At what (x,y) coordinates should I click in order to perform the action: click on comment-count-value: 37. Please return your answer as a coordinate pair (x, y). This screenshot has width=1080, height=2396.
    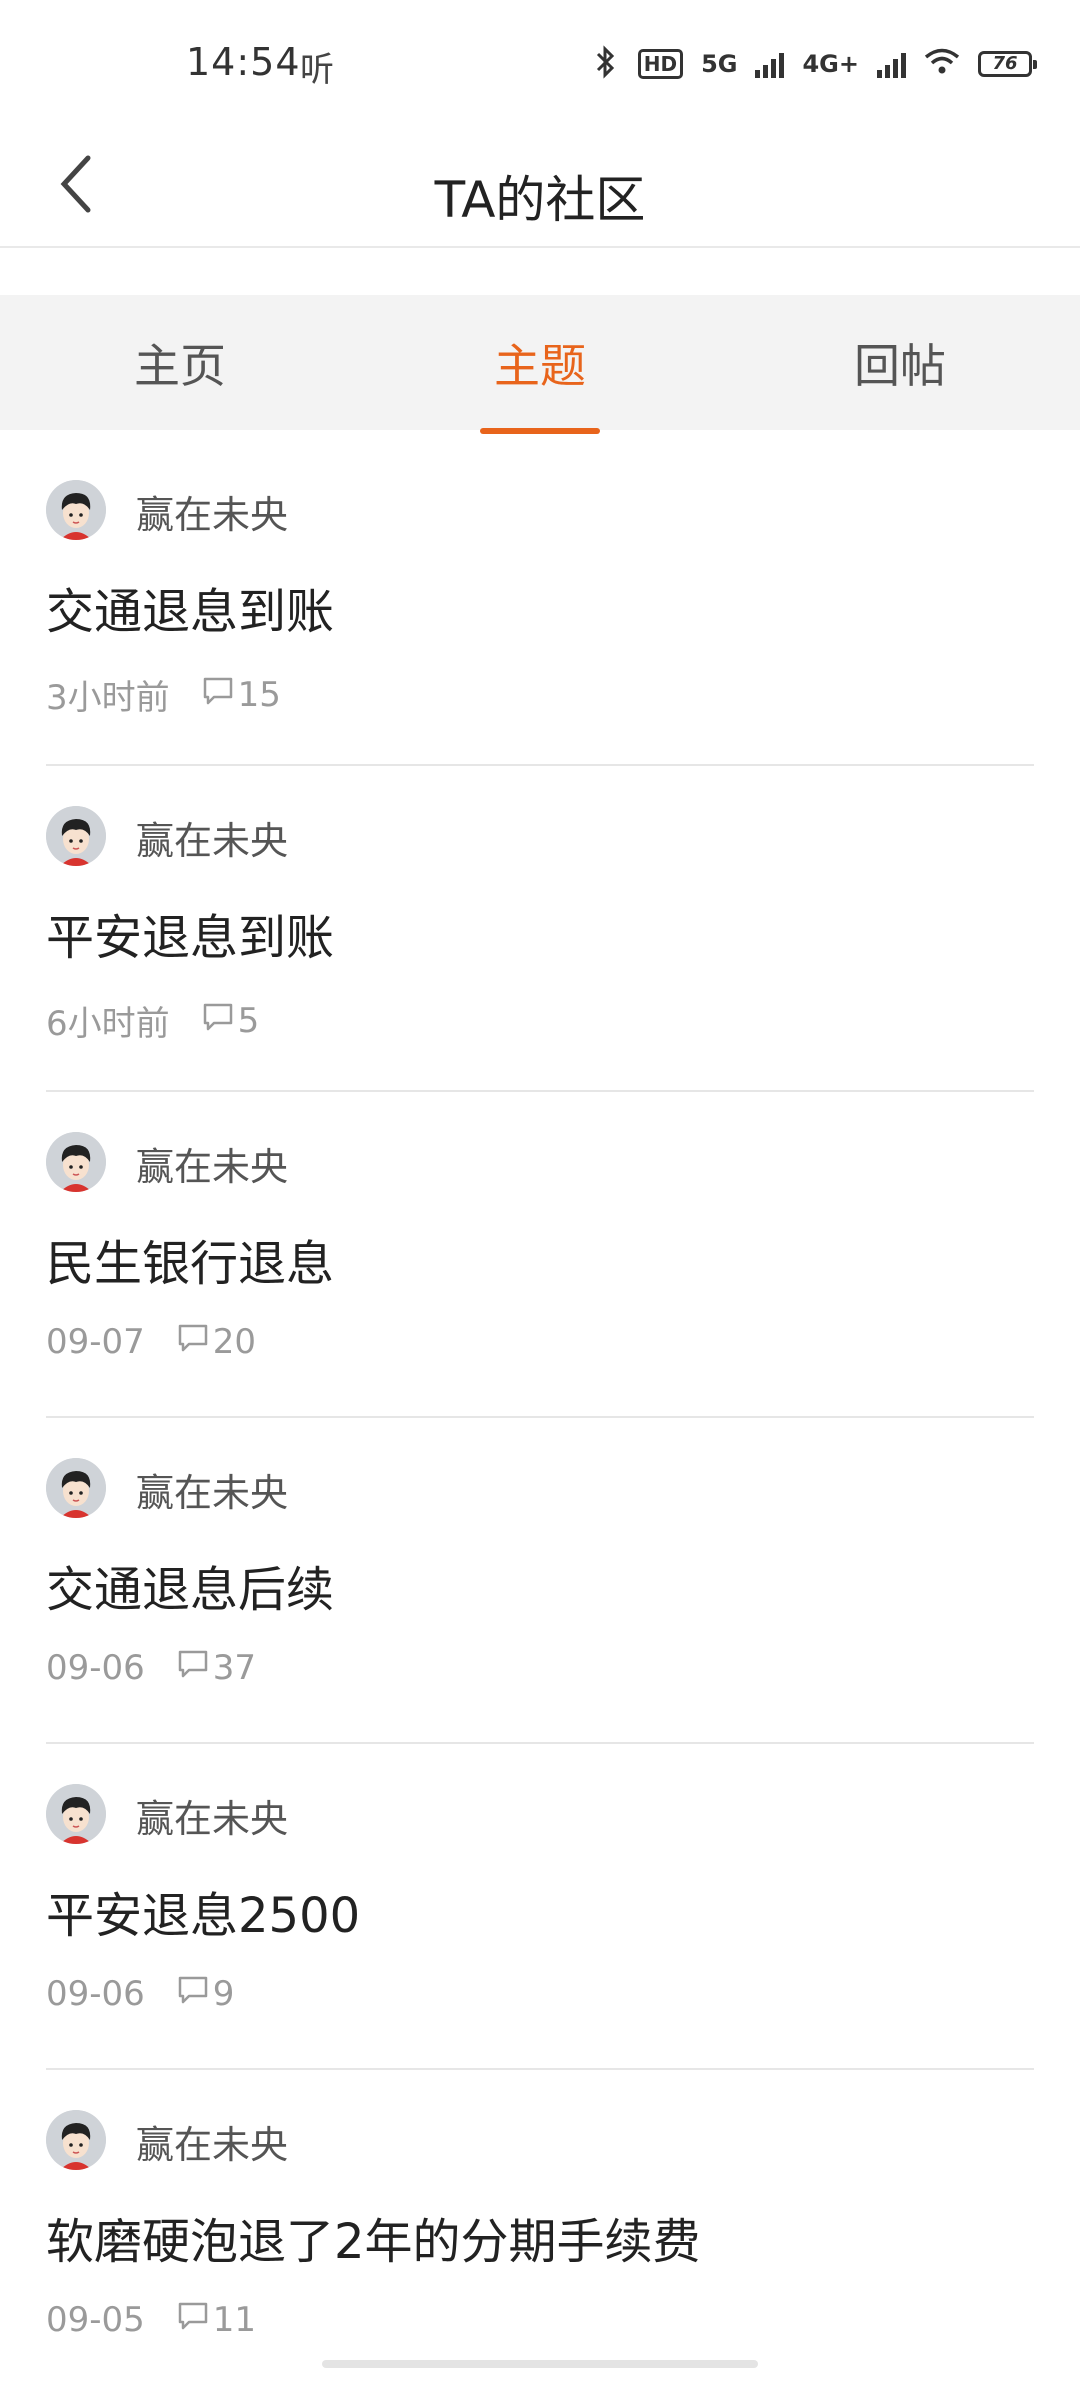
    Looking at the image, I should click on (234, 1668).